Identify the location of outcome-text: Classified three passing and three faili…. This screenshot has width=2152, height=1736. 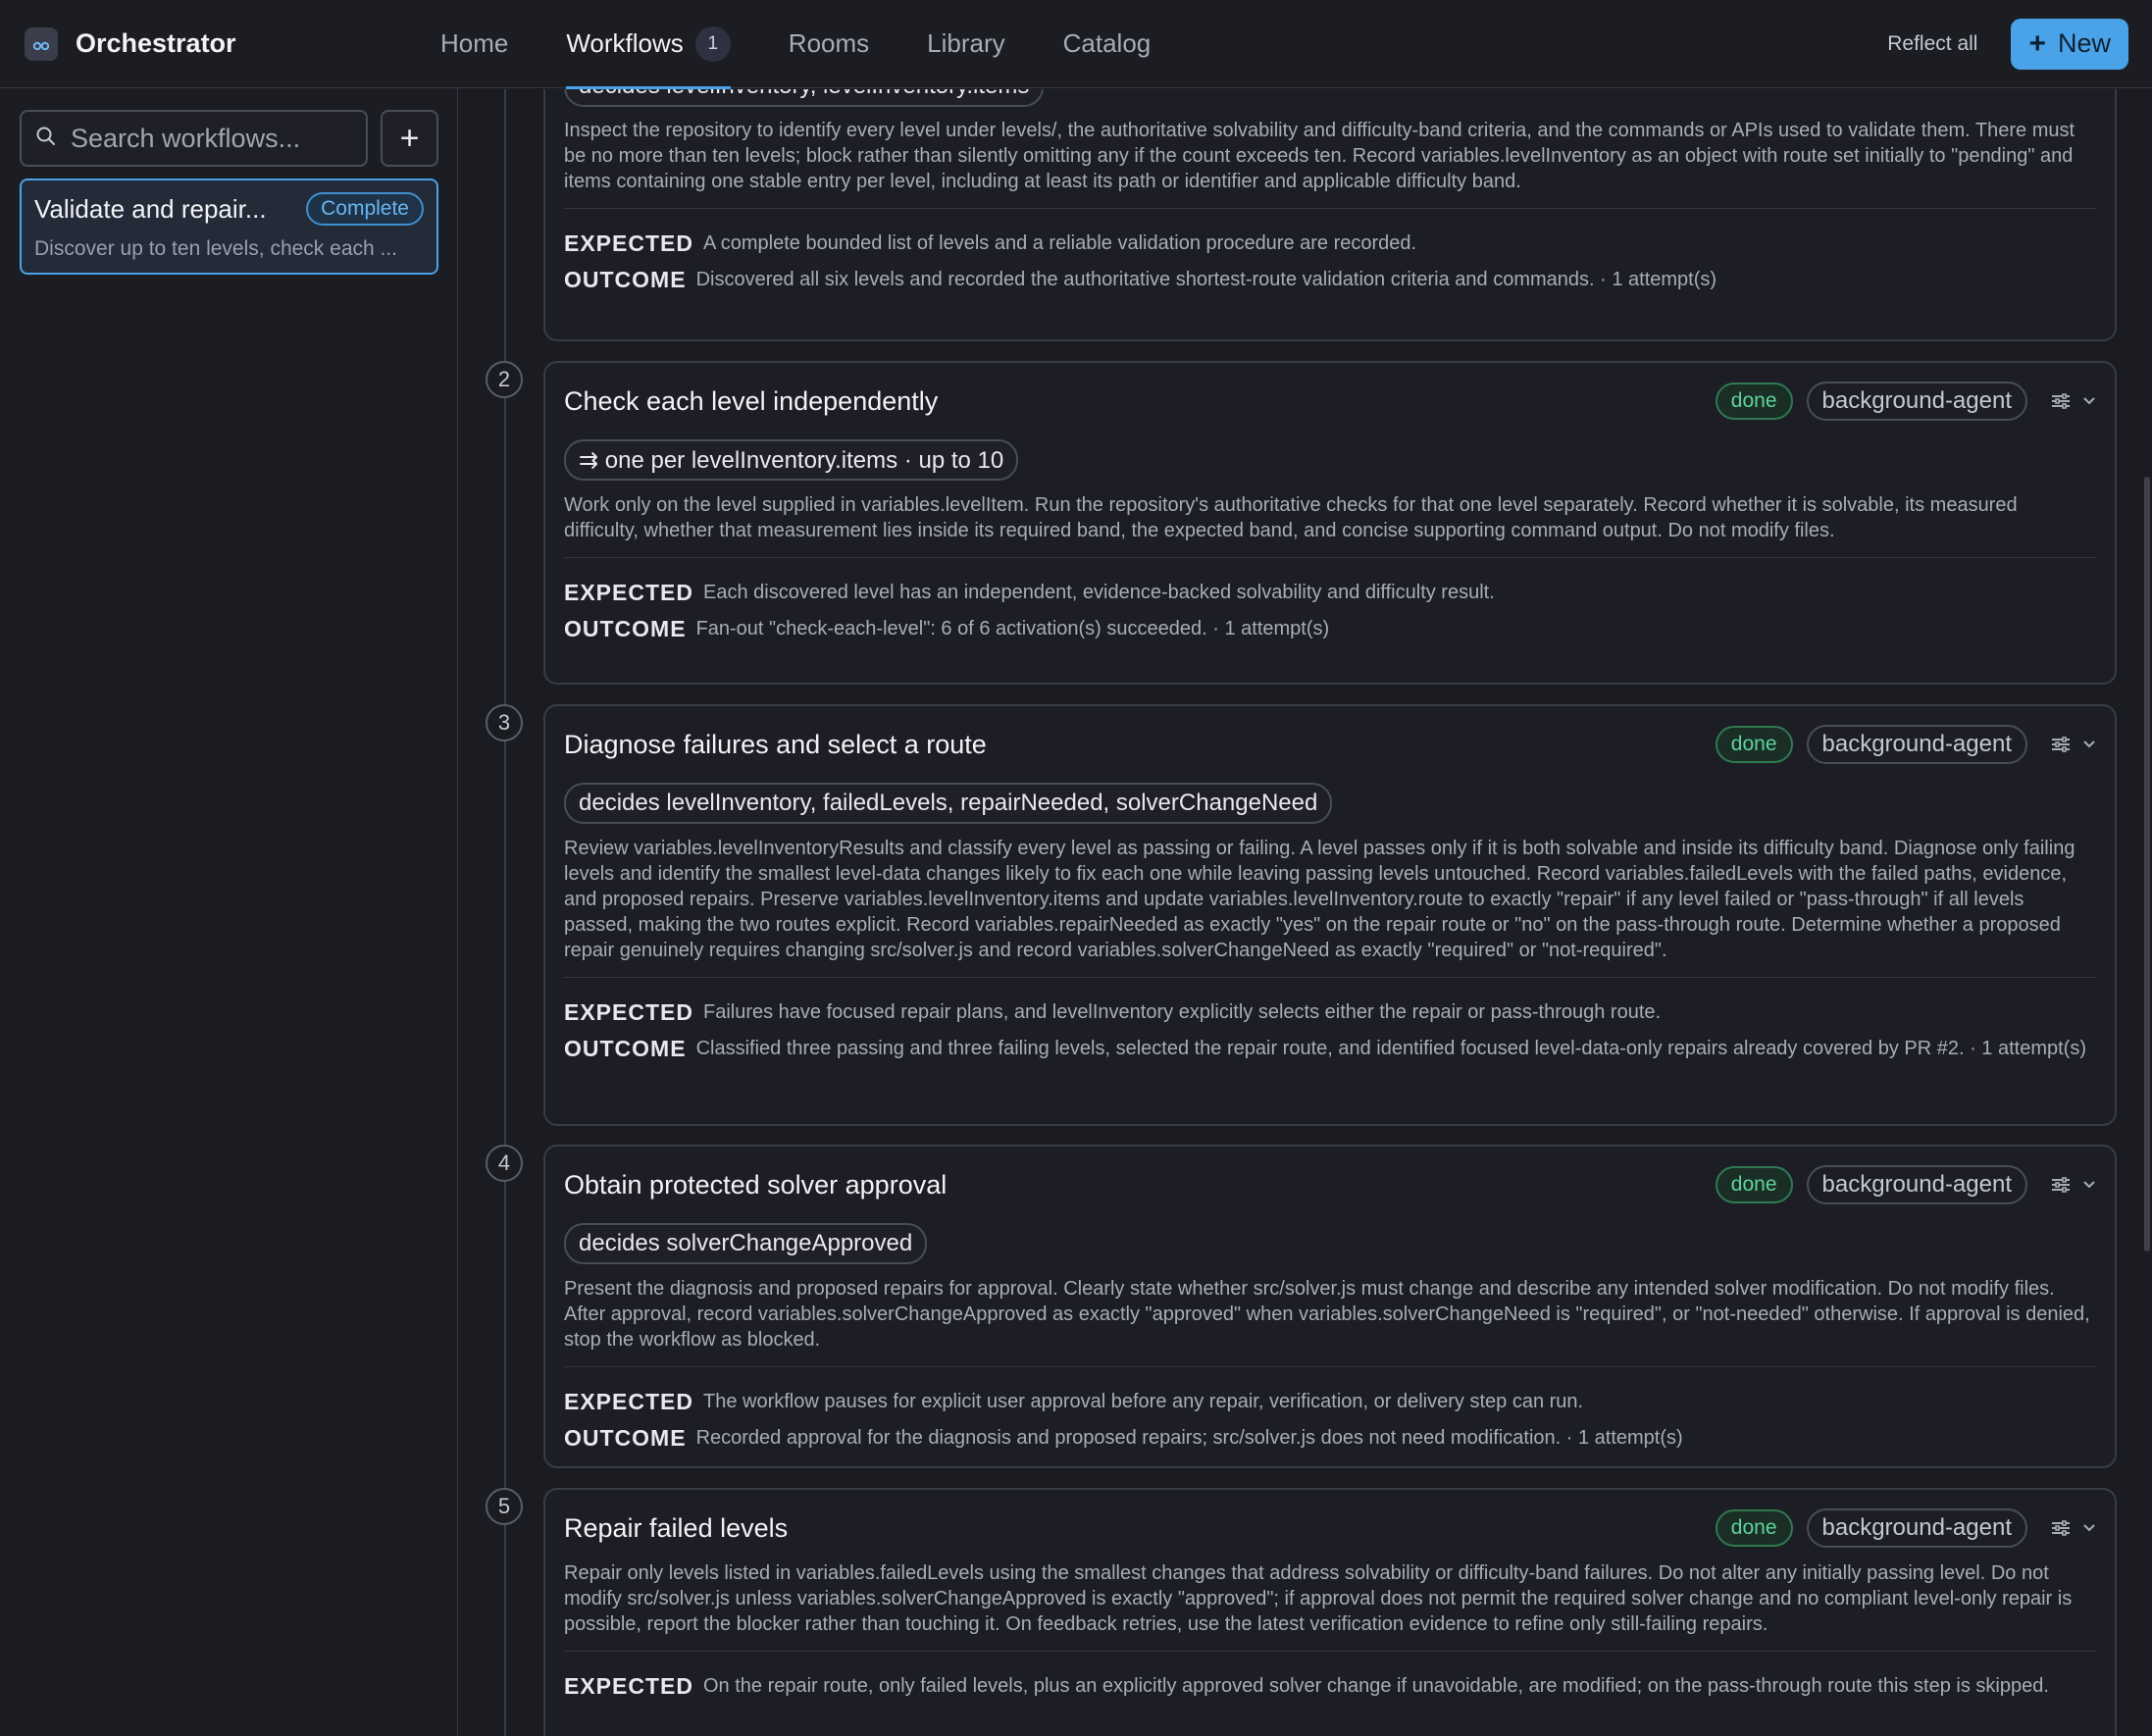
(1390, 1048).